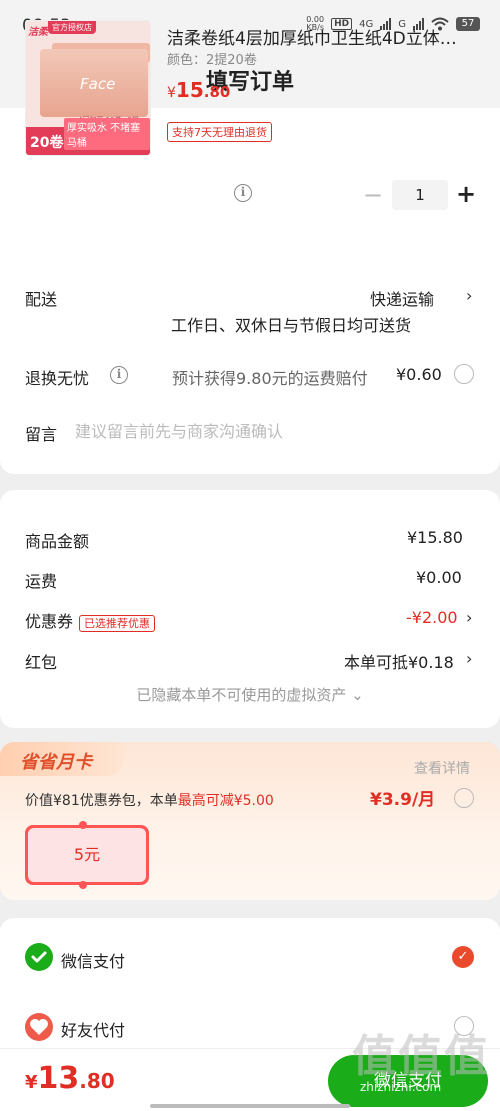 The image size is (500, 1111). I want to click on product-thumbnail: Face 洁柔 官方授权店 4层加厚 10卷×2提 20卷 厚实吸水 不堵塞马桶, so click(88, 88).